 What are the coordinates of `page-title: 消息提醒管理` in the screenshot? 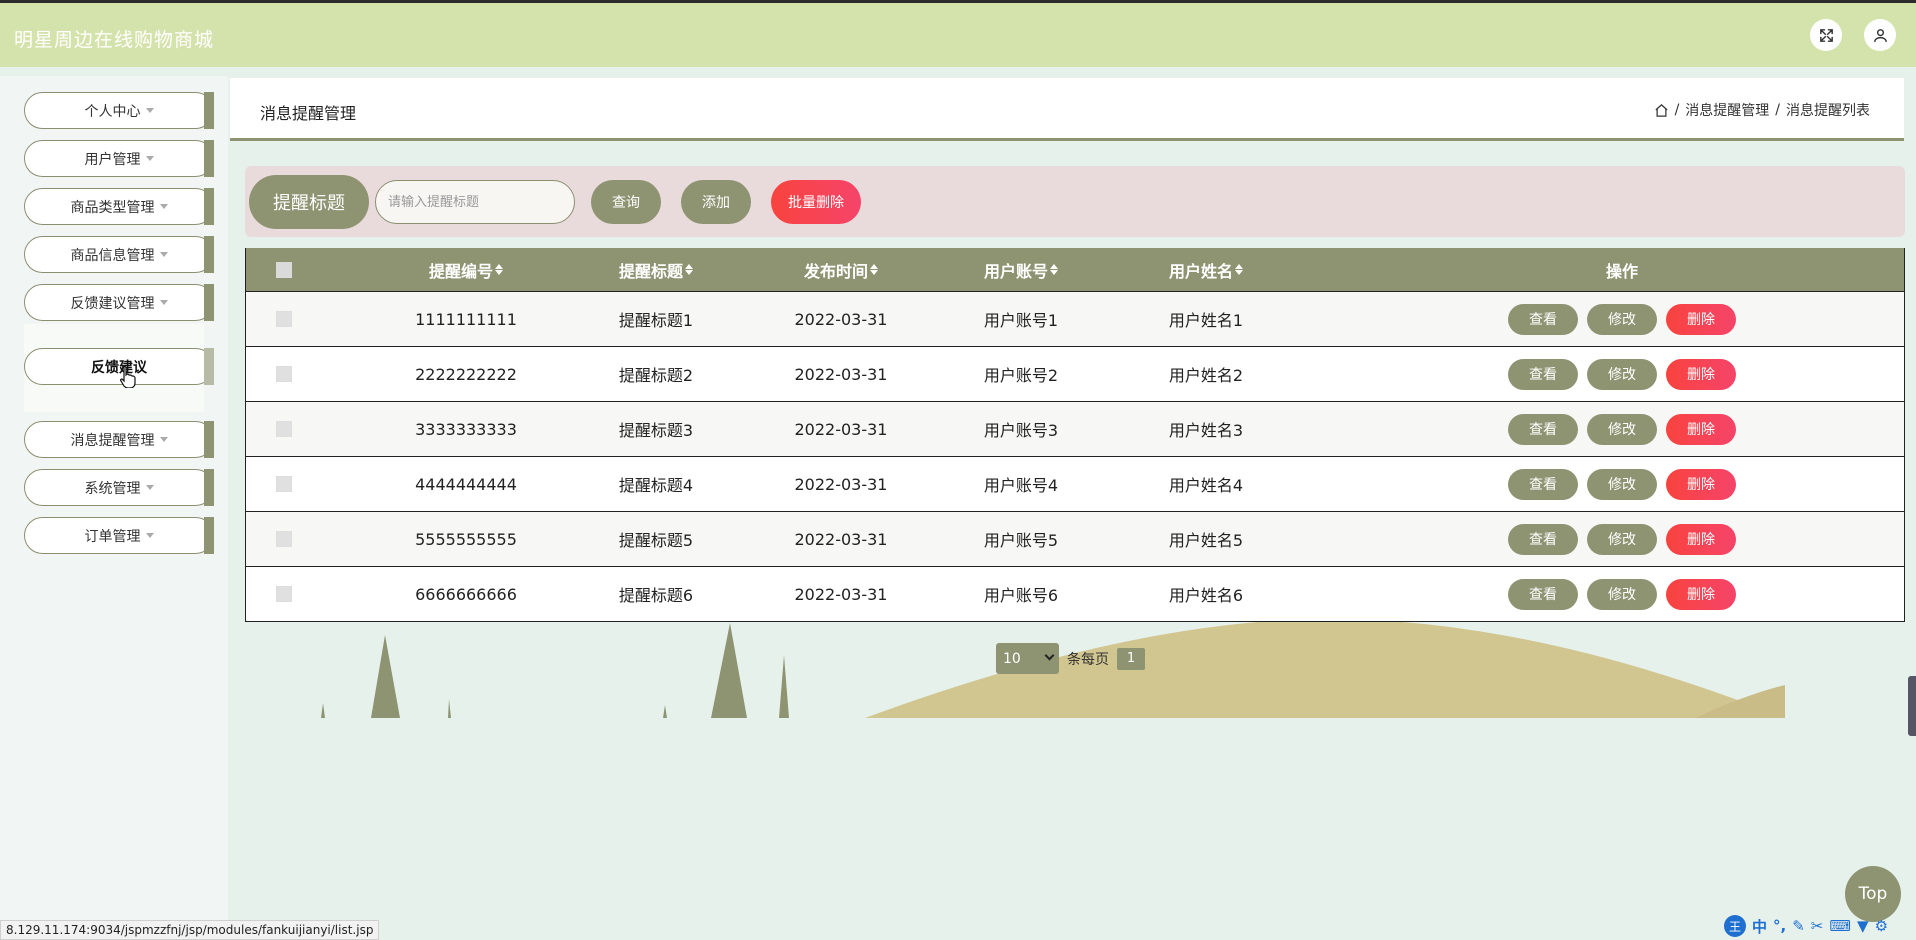 It's located at (308, 113).